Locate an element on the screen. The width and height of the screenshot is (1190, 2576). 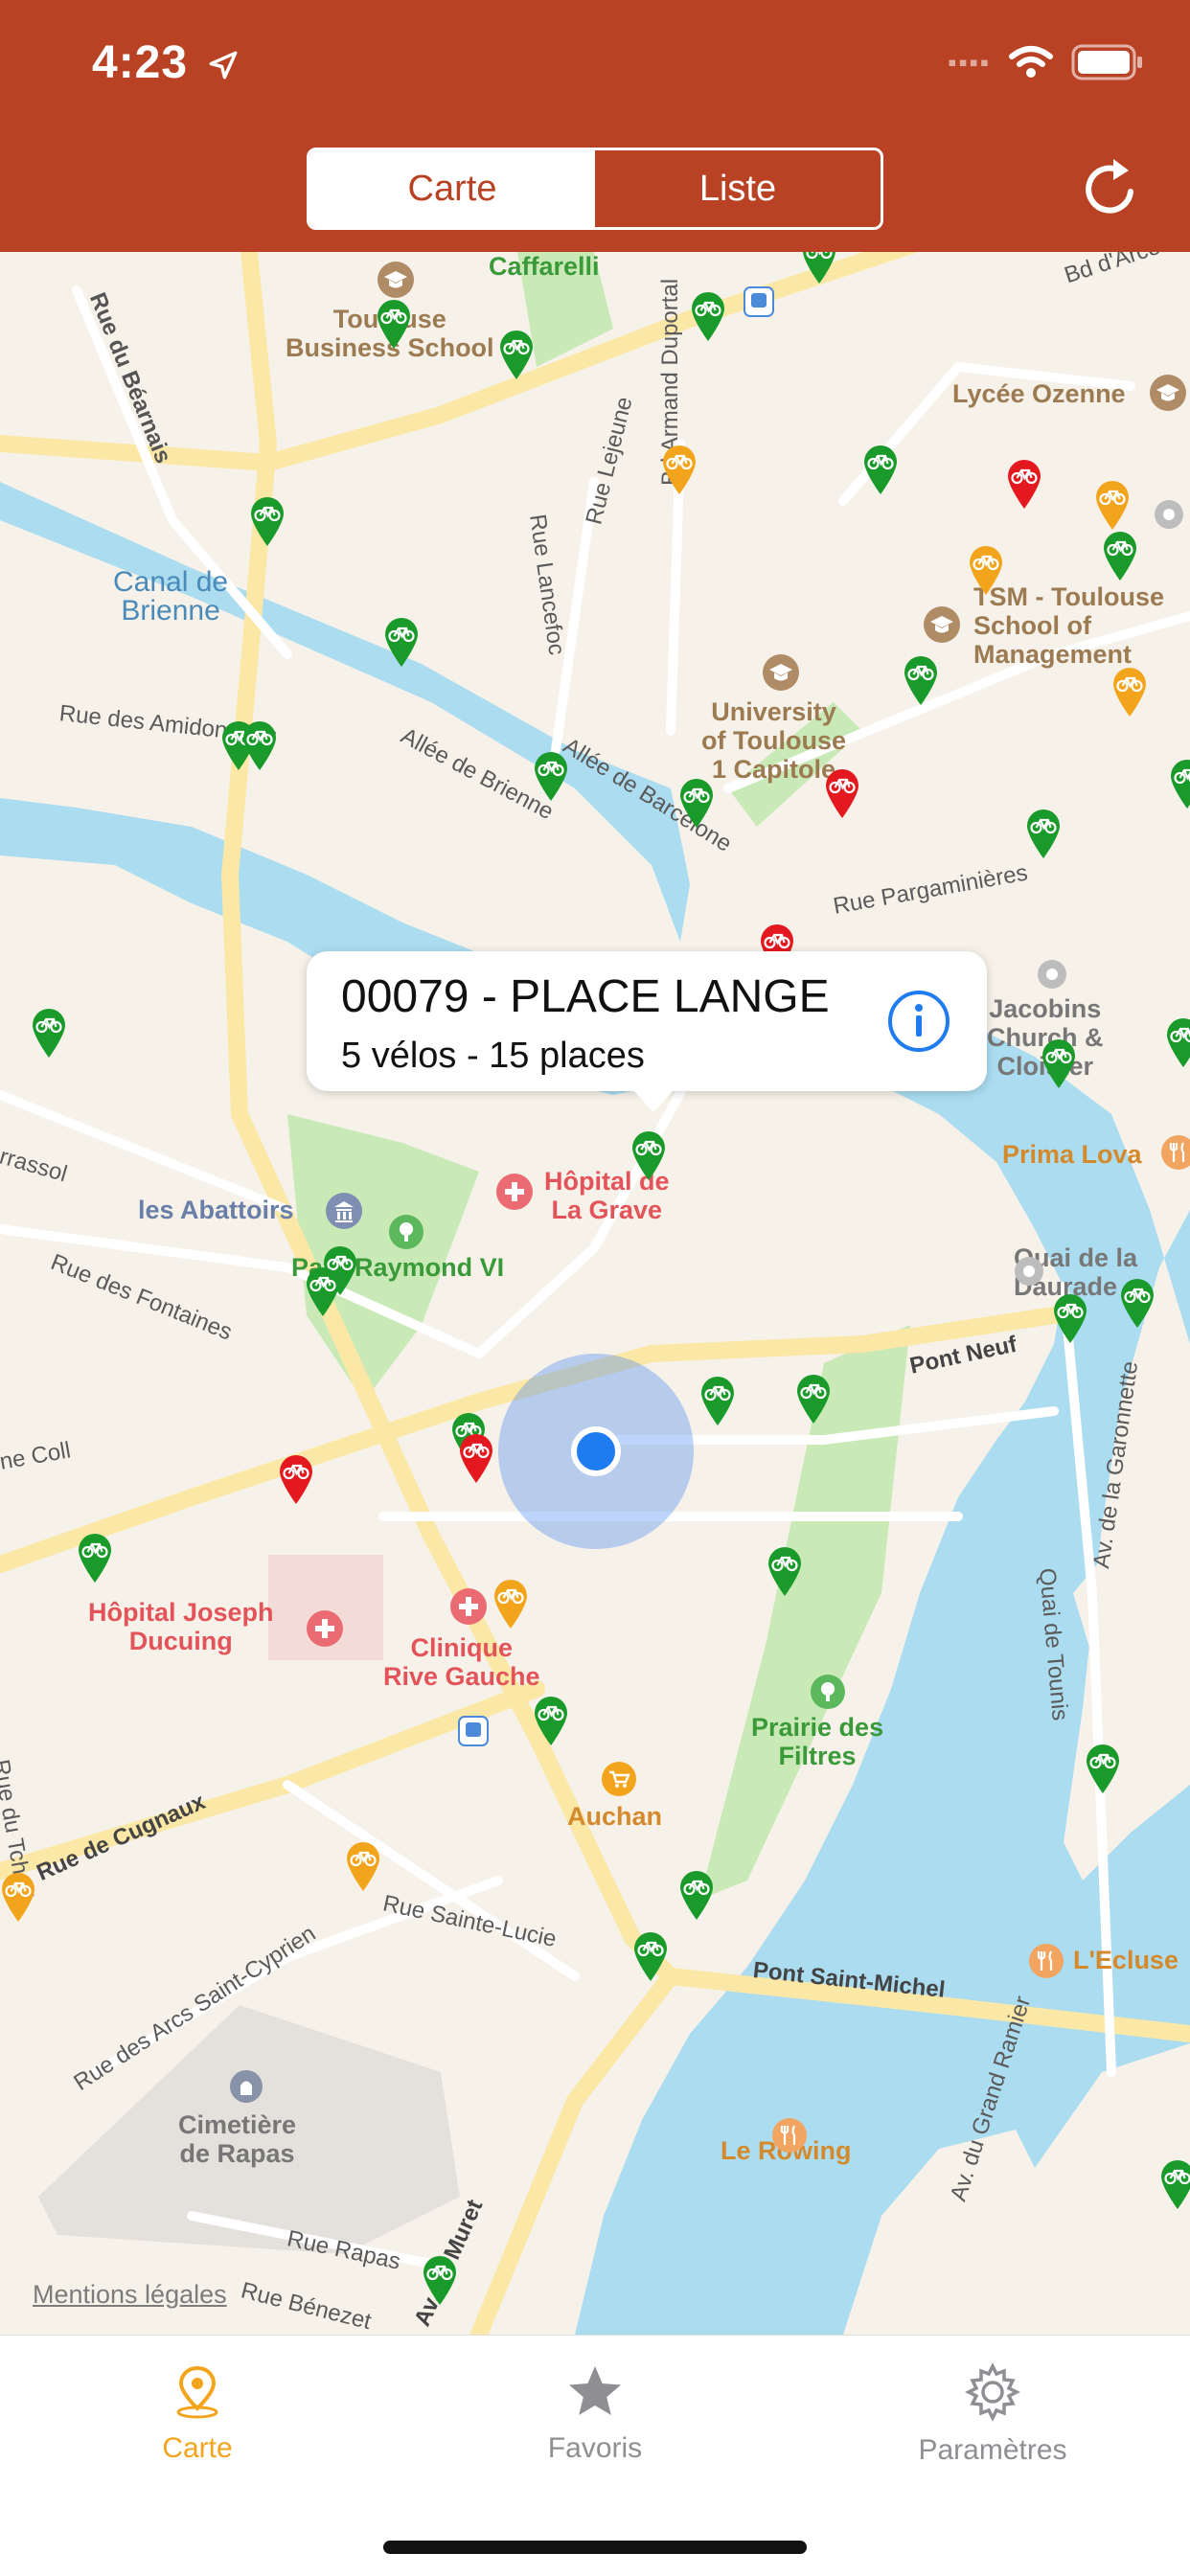
legal-link: Mentions légales is located at coordinates (130, 2295).